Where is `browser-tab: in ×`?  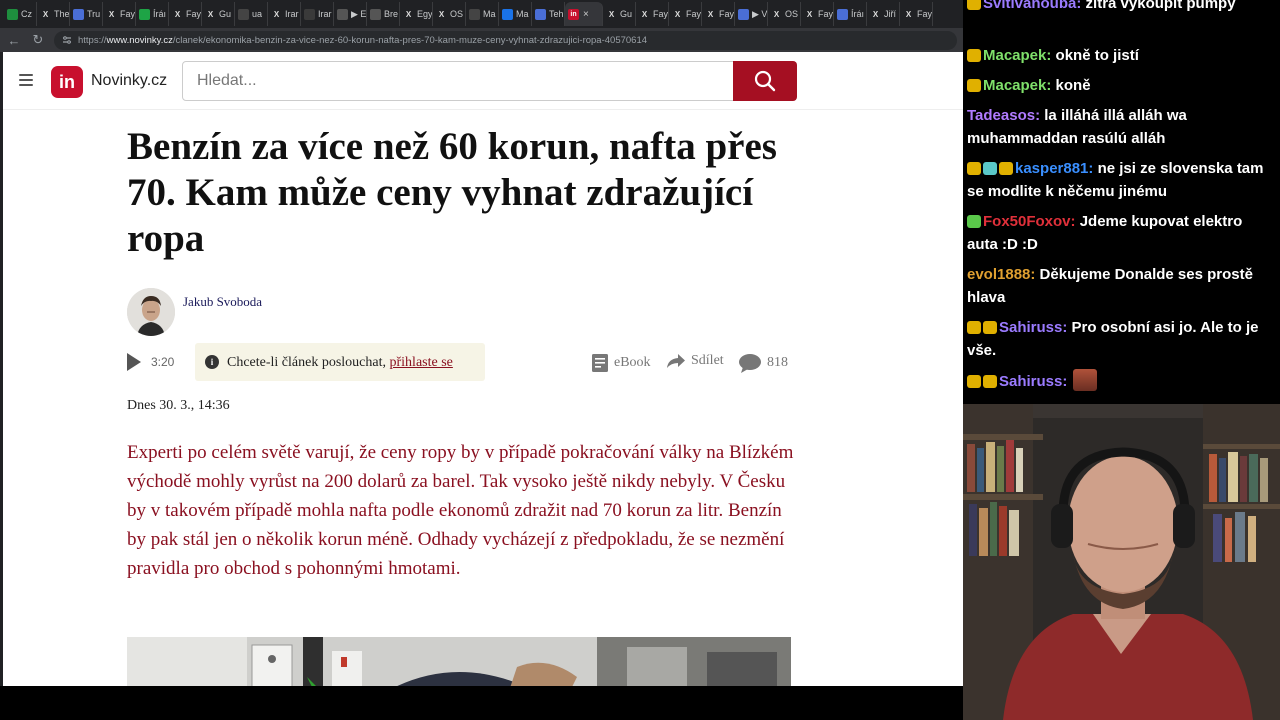
browser-tab: in × is located at coordinates (584, 14).